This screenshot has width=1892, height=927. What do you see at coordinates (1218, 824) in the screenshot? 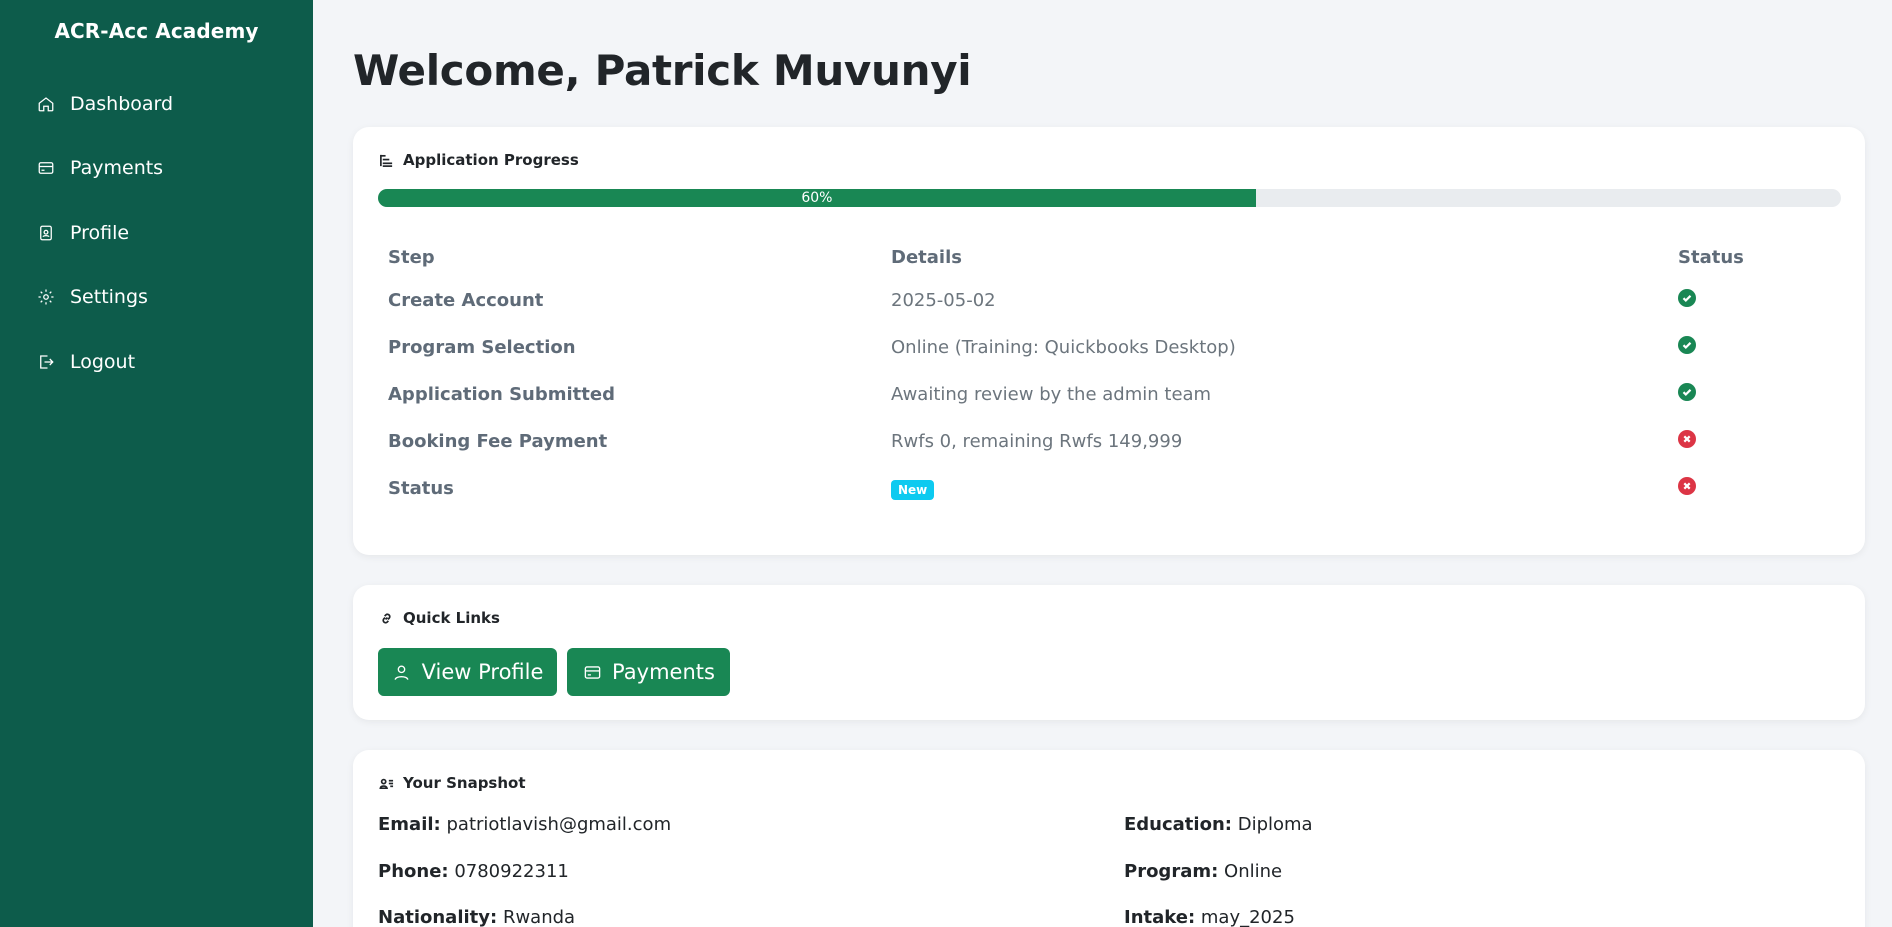
I see `snapshot-education: Education: Diploma` at bounding box center [1218, 824].